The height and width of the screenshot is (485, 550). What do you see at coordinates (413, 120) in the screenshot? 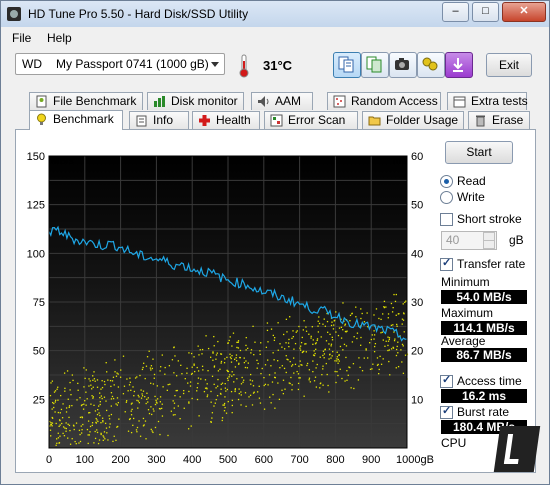
I see `tab-folder-usage: Folder Usage` at bounding box center [413, 120].